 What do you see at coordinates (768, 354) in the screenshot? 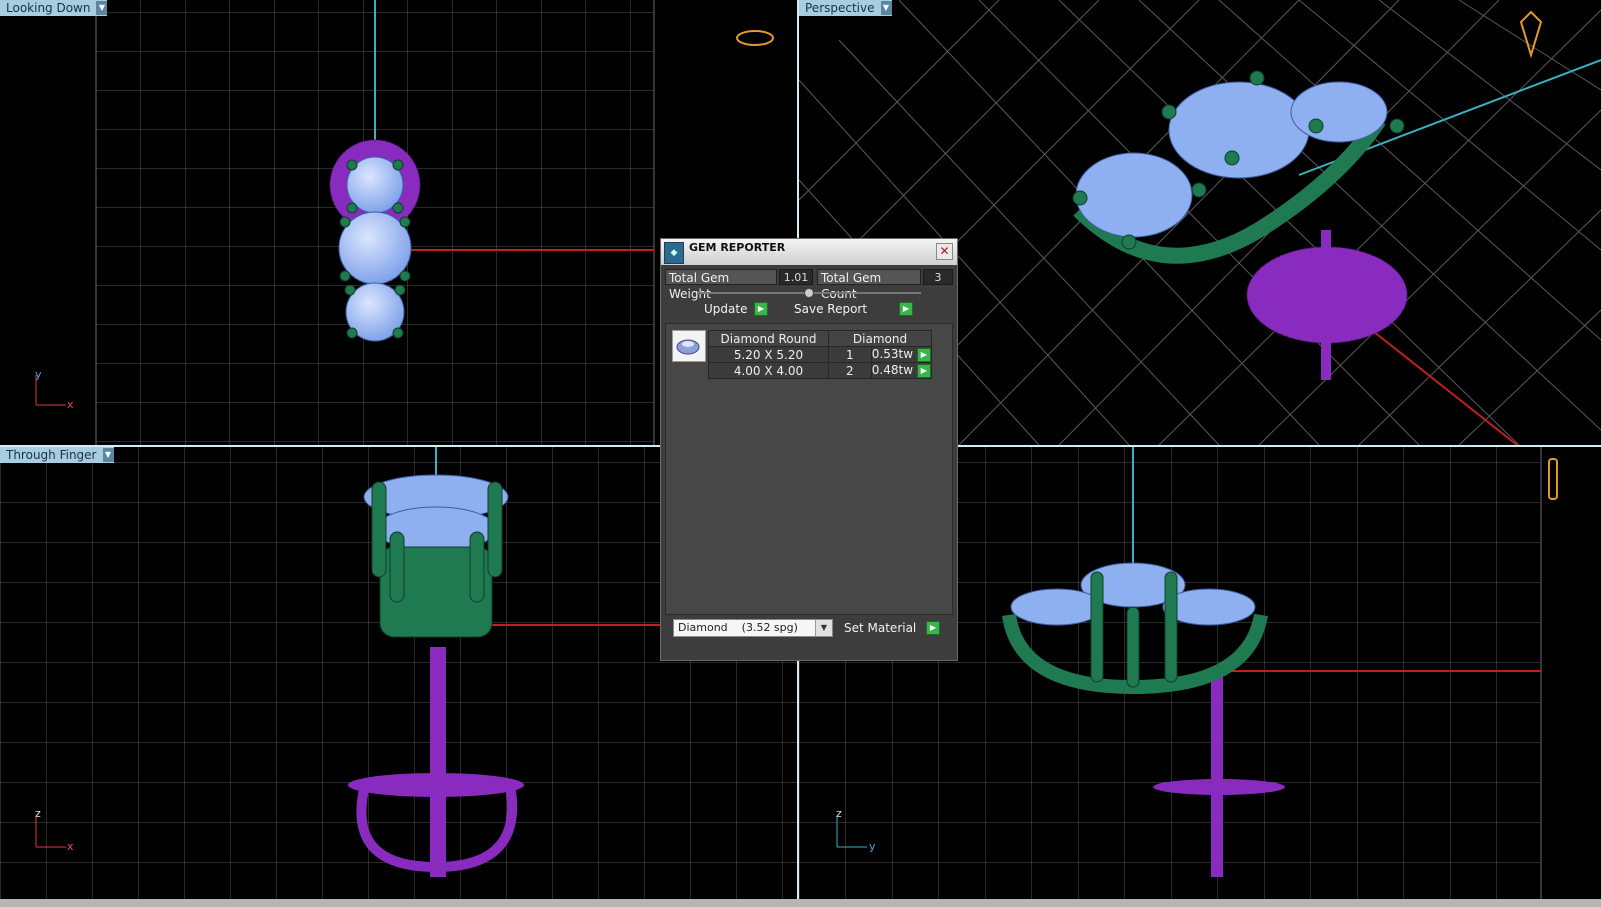
I see `gem-size: 5.20 X 5.20` at bounding box center [768, 354].